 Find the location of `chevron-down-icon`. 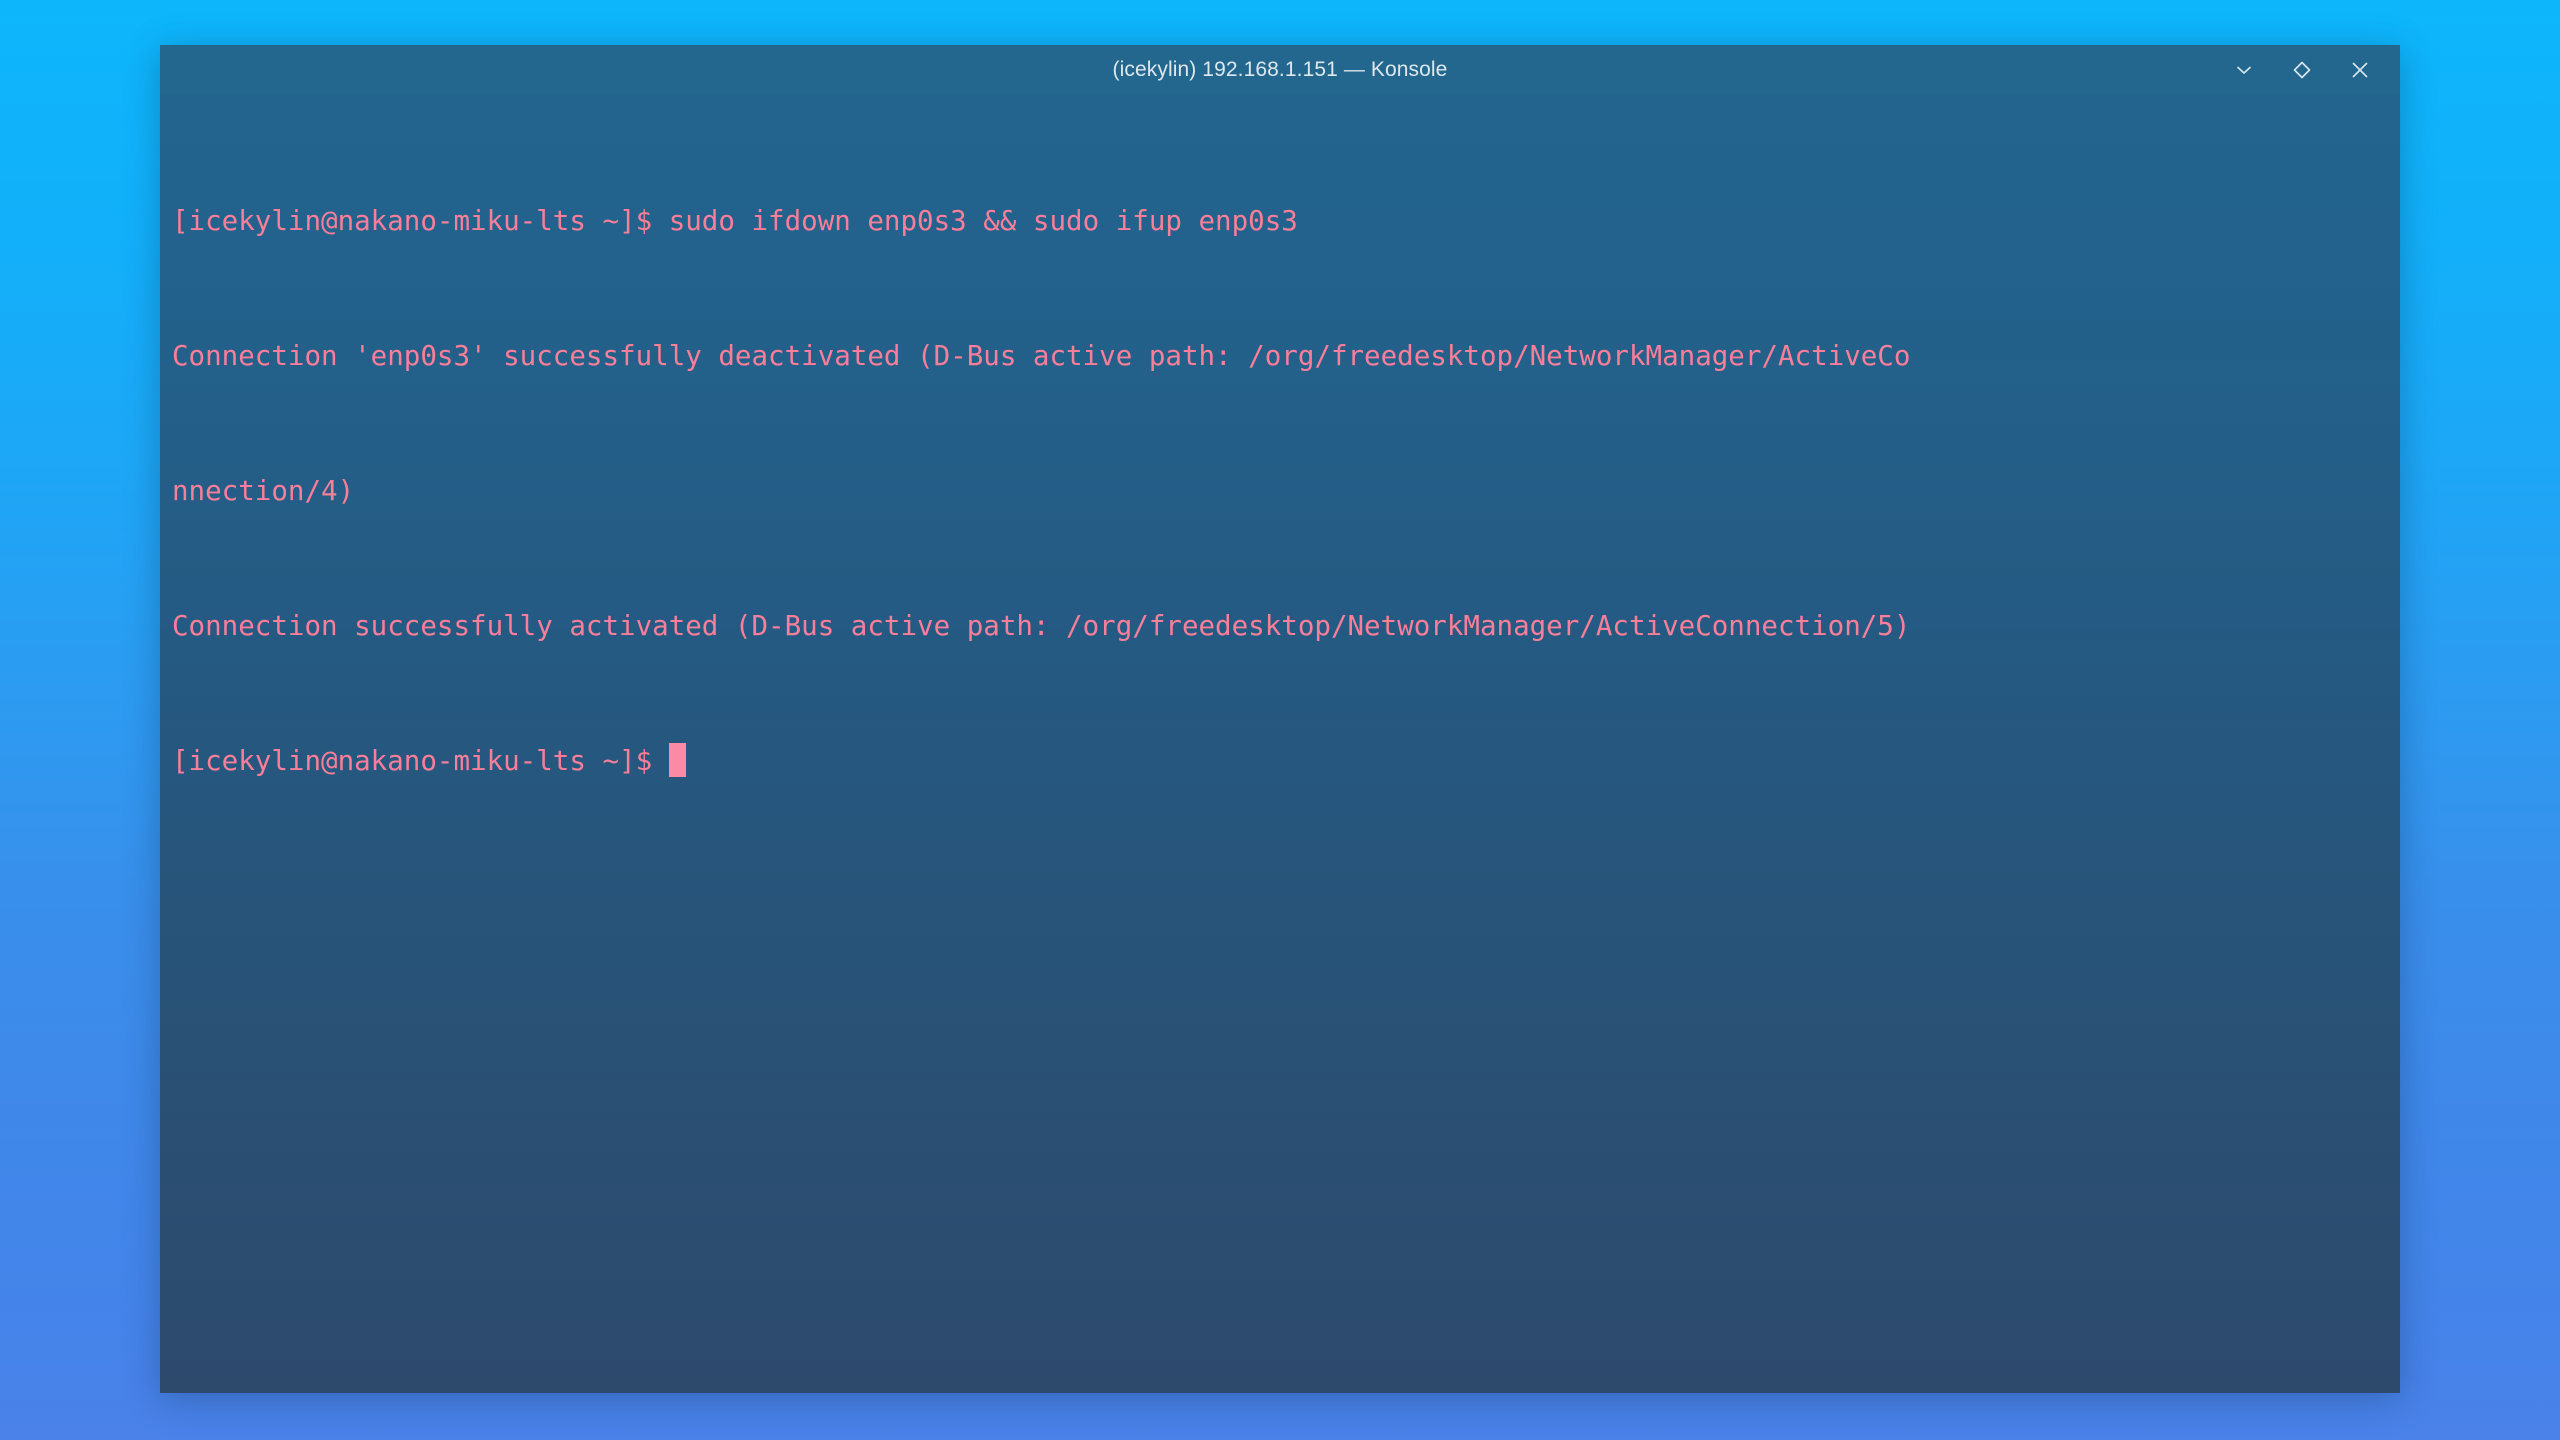

chevron-down-icon is located at coordinates (2244, 70).